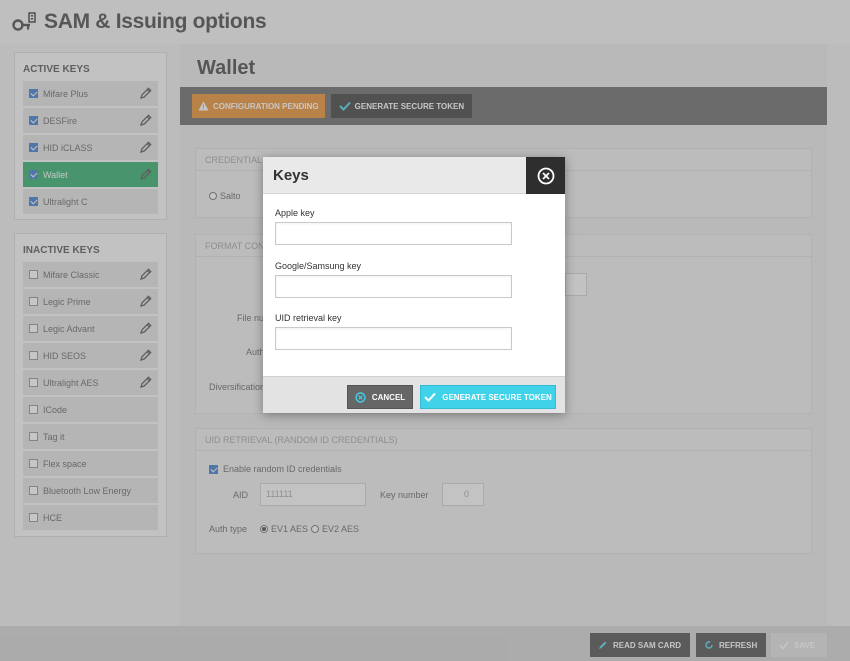  Describe the element at coordinates (393, 286) in the screenshot. I see `google-samsung-key-input` at that location.